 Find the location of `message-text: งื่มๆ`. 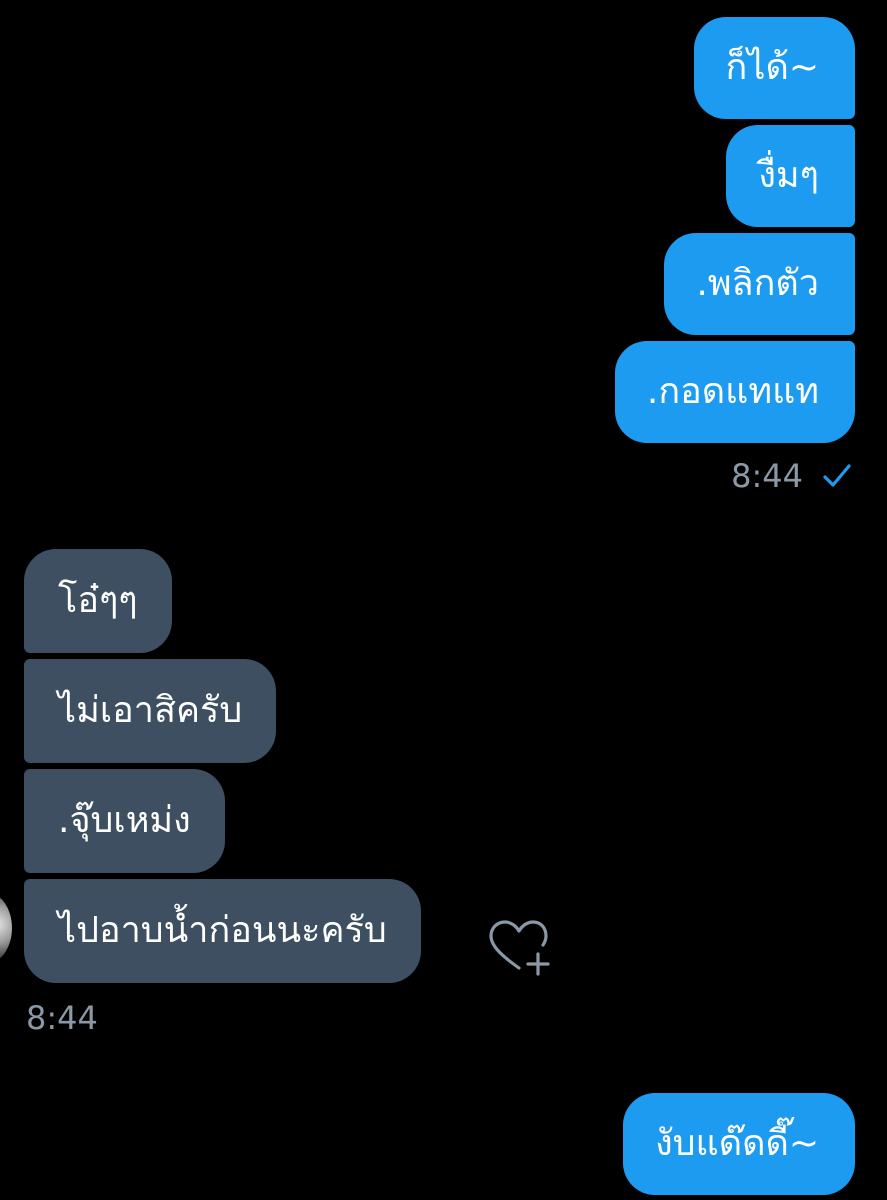

message-text: งื่มๆ is located at coordinates (788, 175).